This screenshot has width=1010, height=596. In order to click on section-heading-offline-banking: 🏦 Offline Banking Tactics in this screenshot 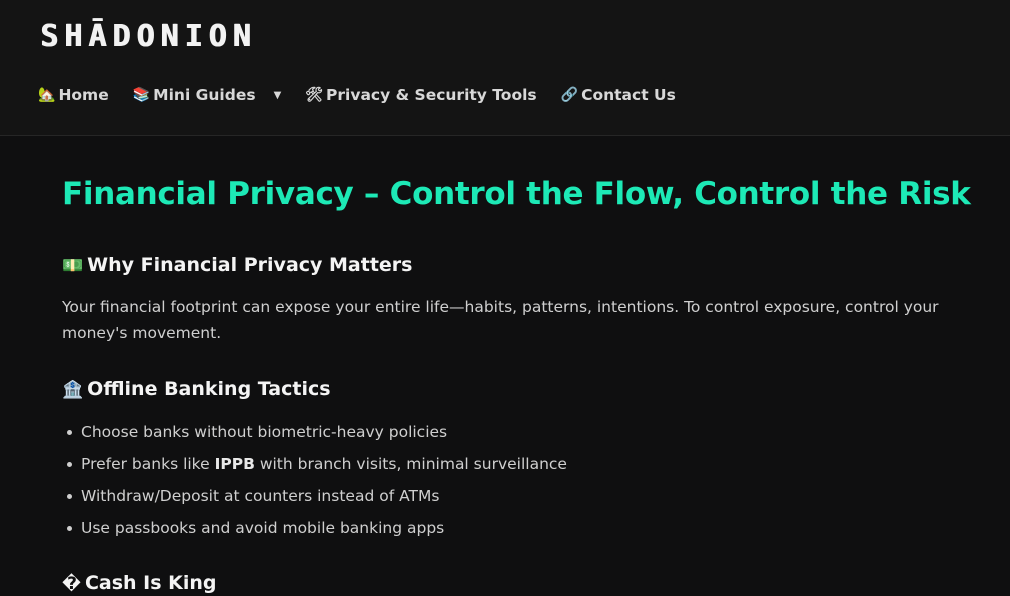, I will do `click(196, 389)`.